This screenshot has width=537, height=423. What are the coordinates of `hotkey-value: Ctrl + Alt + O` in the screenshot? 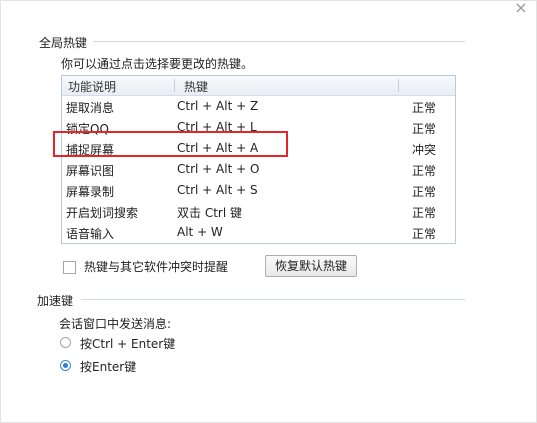 It's located at (218, 169).